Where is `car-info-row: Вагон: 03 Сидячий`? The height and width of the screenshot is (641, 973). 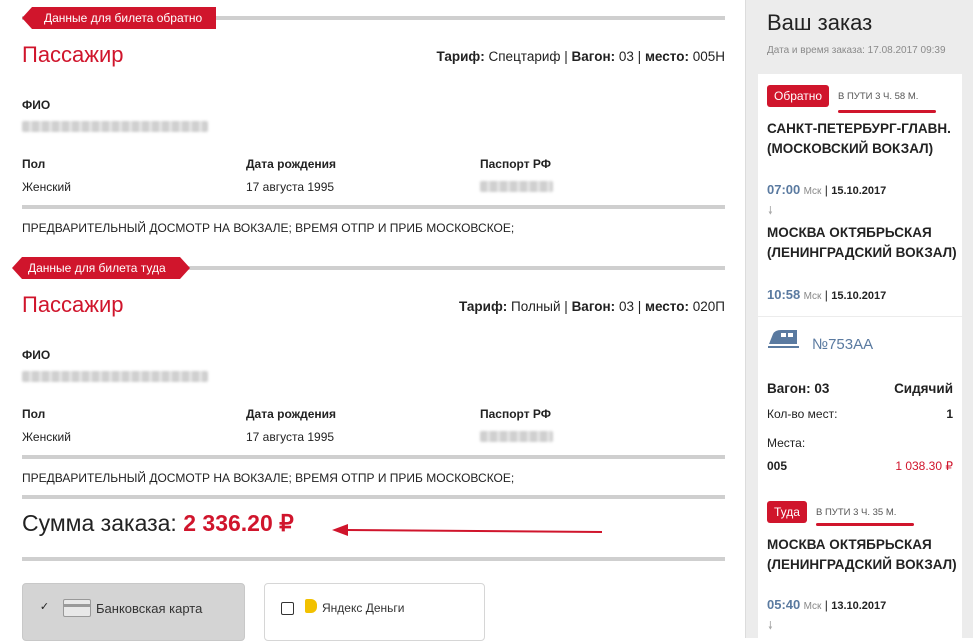
car-info-row: Вагон: 03 Сидячий is located at coordinates (860, 388).